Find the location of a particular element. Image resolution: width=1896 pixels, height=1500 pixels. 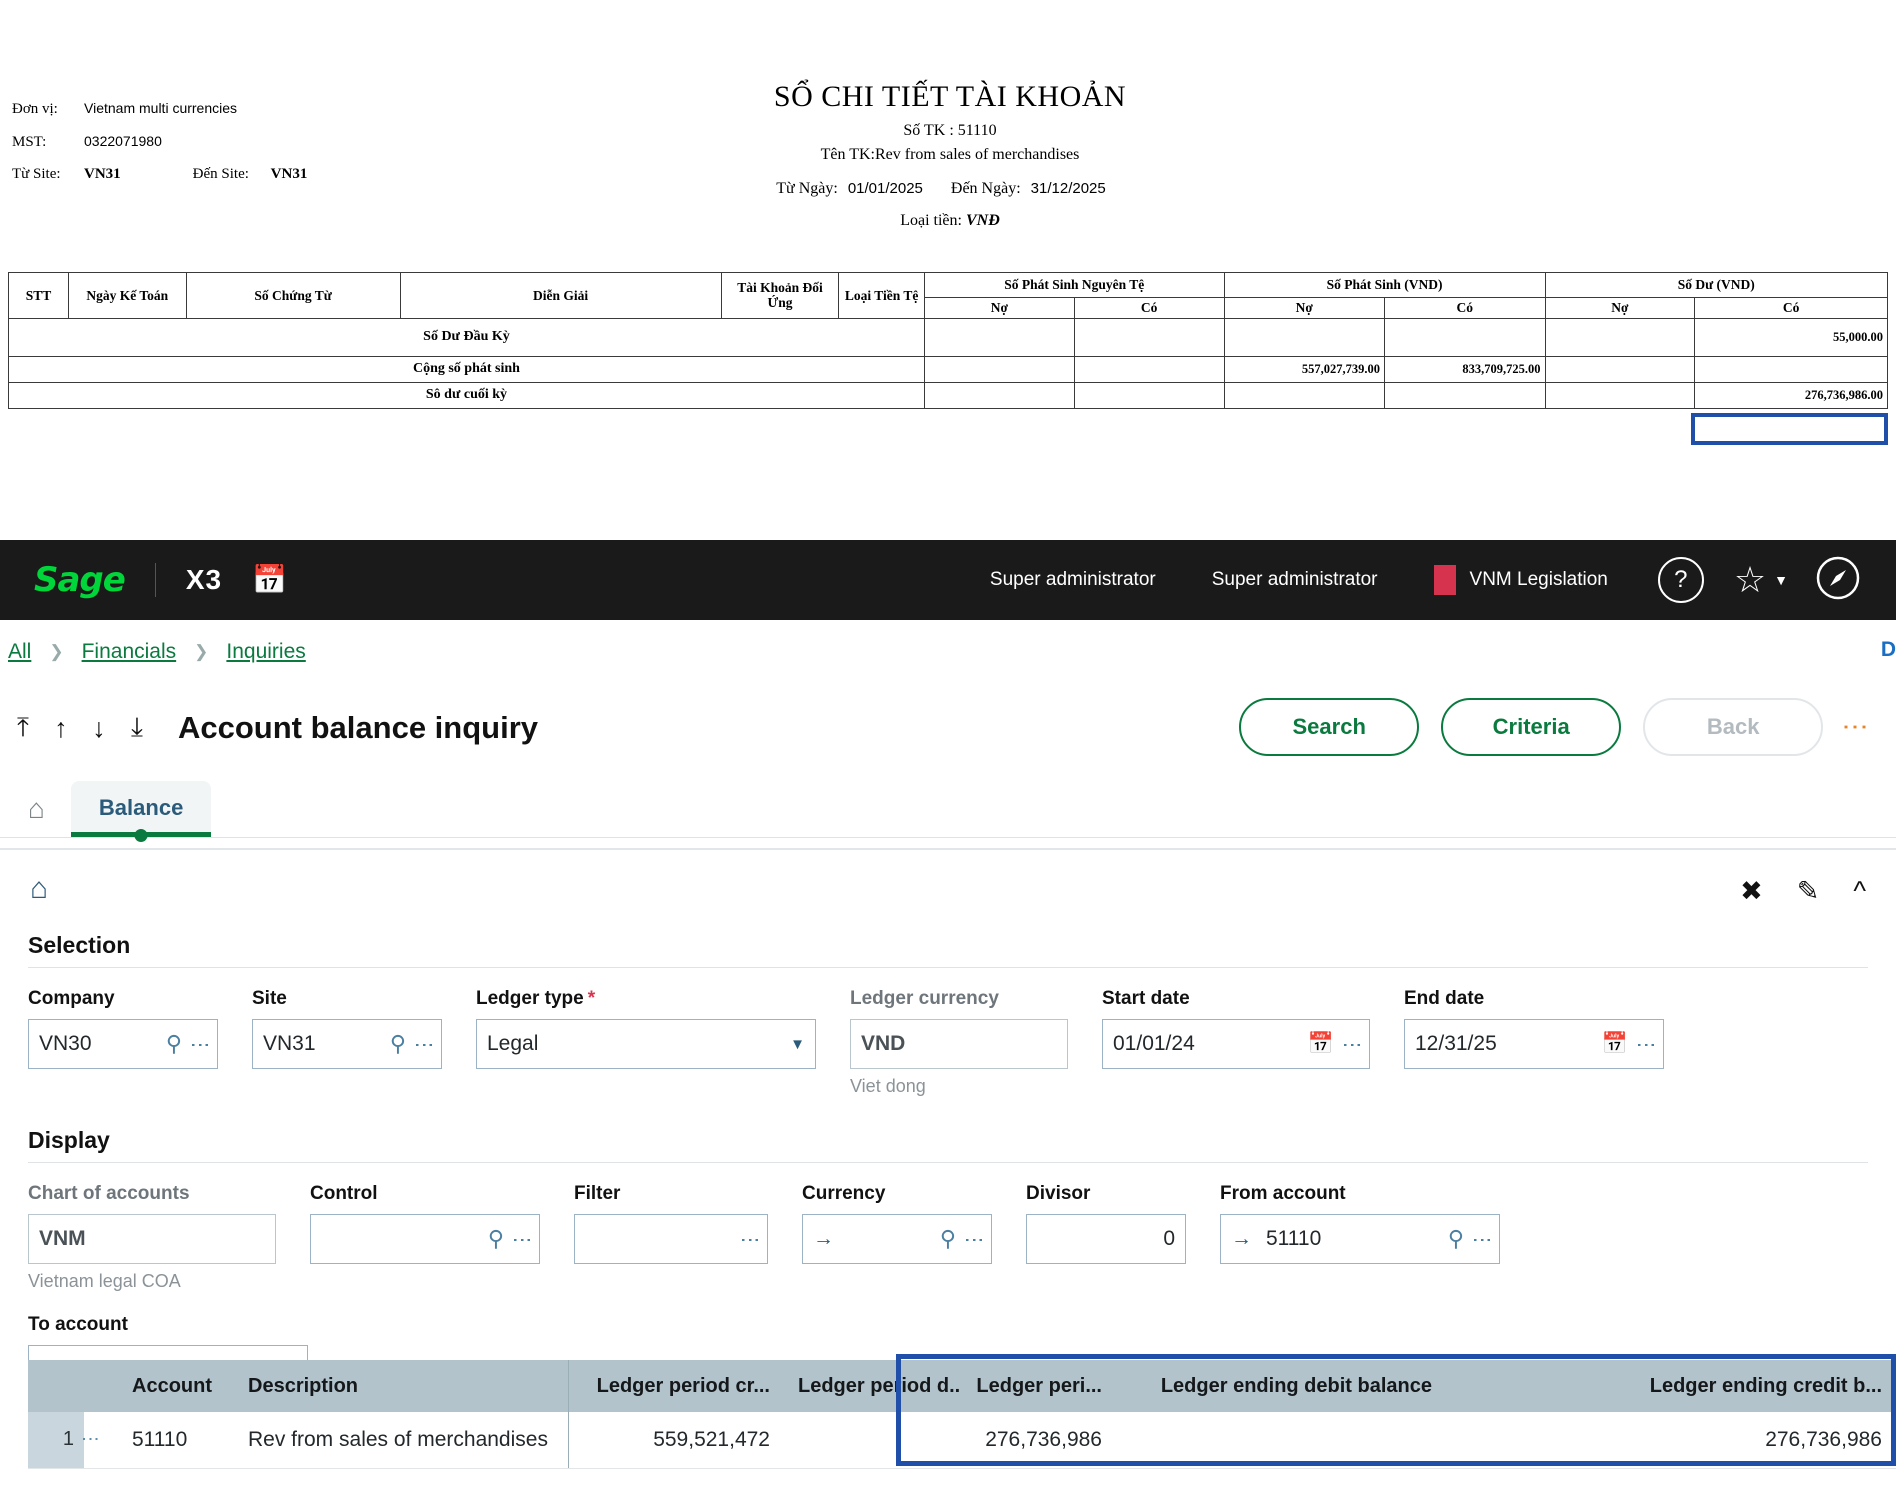

start-date-input: 01/01/24 📅 ⋮ is located at coordinates (1236, 1044).